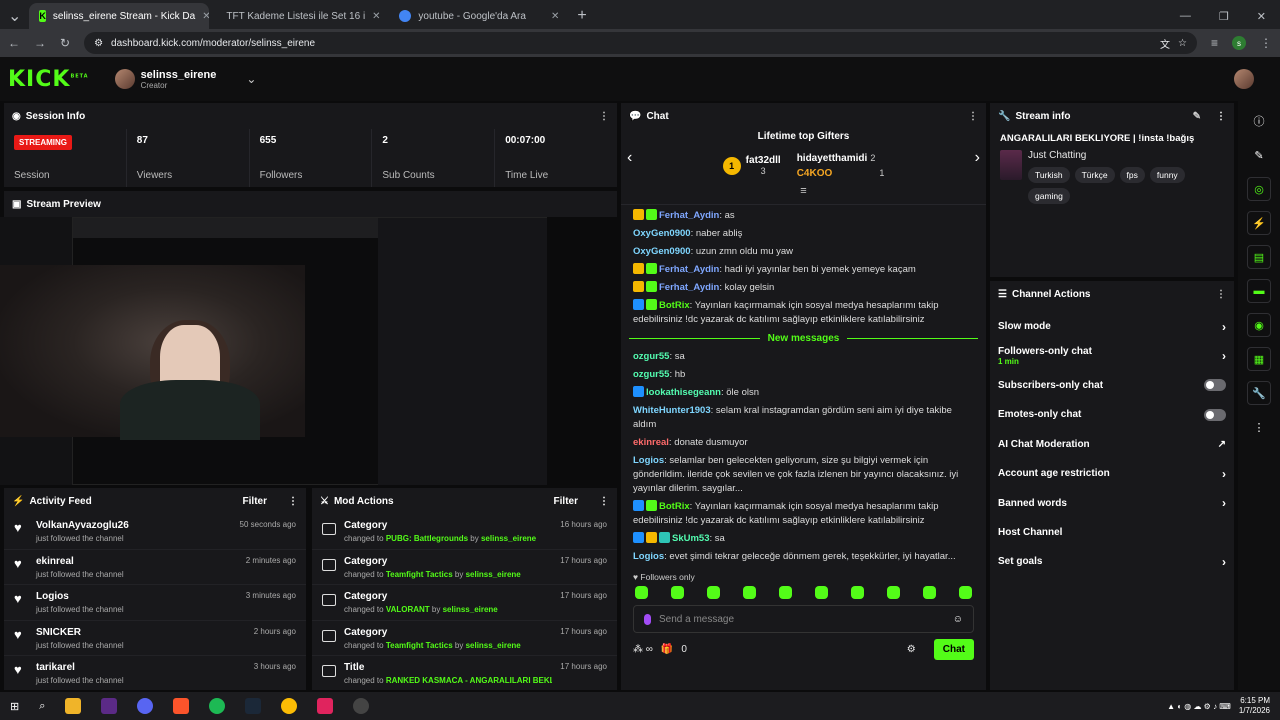 Image resolution: width=1280 pixels, height=720 pixels. I want to click on followers-only-item: Followers-only chat 1 min ›, so click(1112, 355).